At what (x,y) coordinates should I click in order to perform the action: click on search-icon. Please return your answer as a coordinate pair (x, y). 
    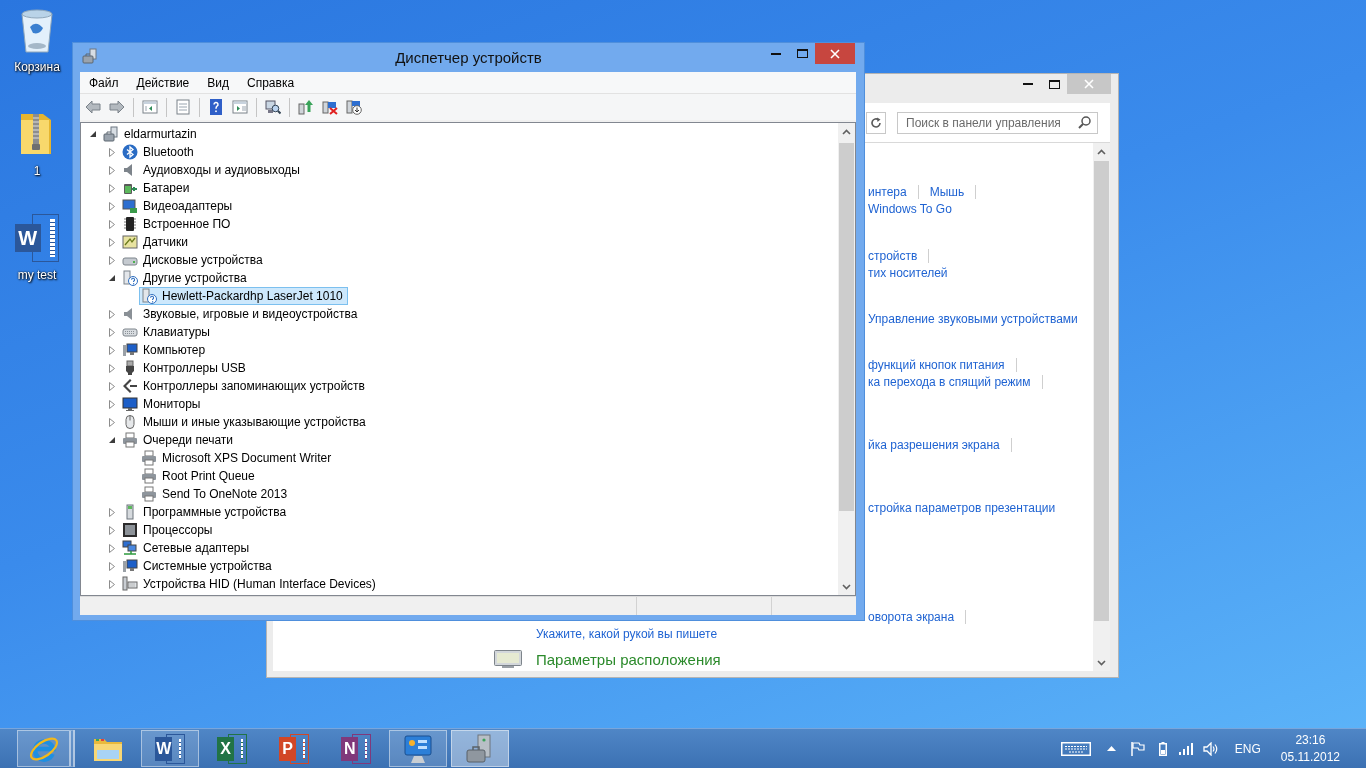
    Looking at the image, I should click on (1084, 122).